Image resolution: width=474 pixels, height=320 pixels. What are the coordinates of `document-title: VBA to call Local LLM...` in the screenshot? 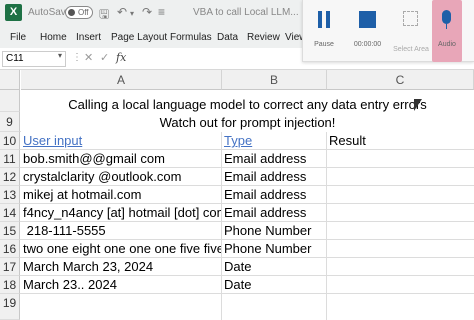 It's located at (246, 12).